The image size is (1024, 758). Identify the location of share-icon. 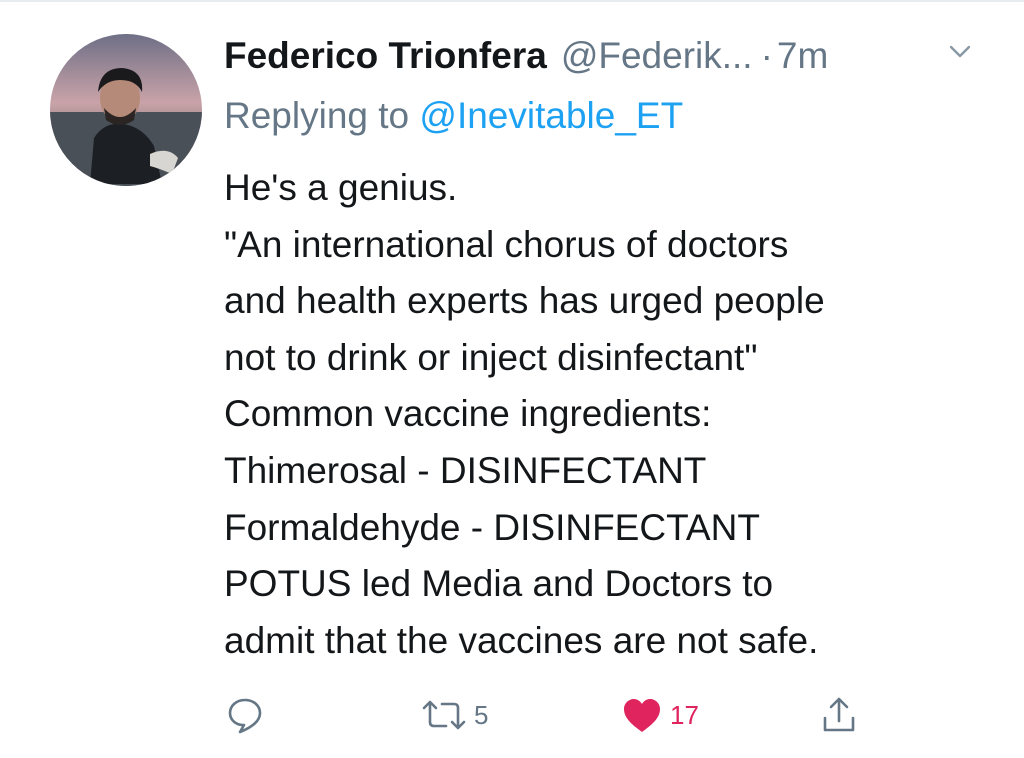
(839, 714).